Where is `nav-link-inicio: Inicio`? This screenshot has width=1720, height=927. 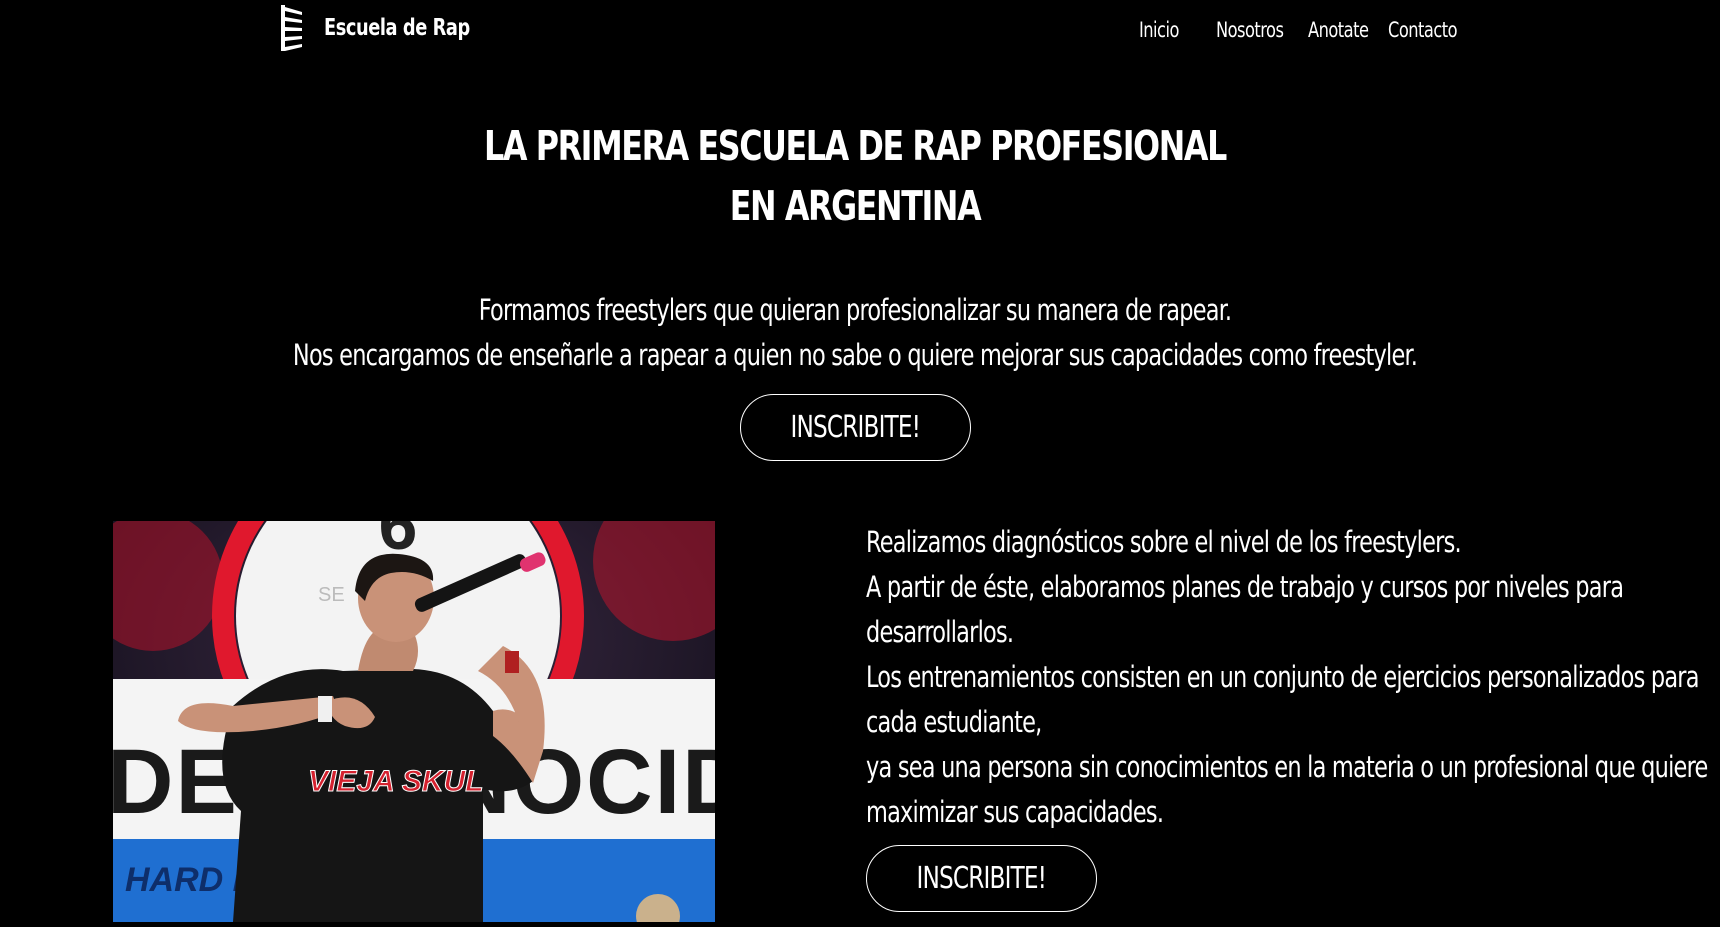 nav-link-inicio: Inicio is located at coordinates (1162, 30).